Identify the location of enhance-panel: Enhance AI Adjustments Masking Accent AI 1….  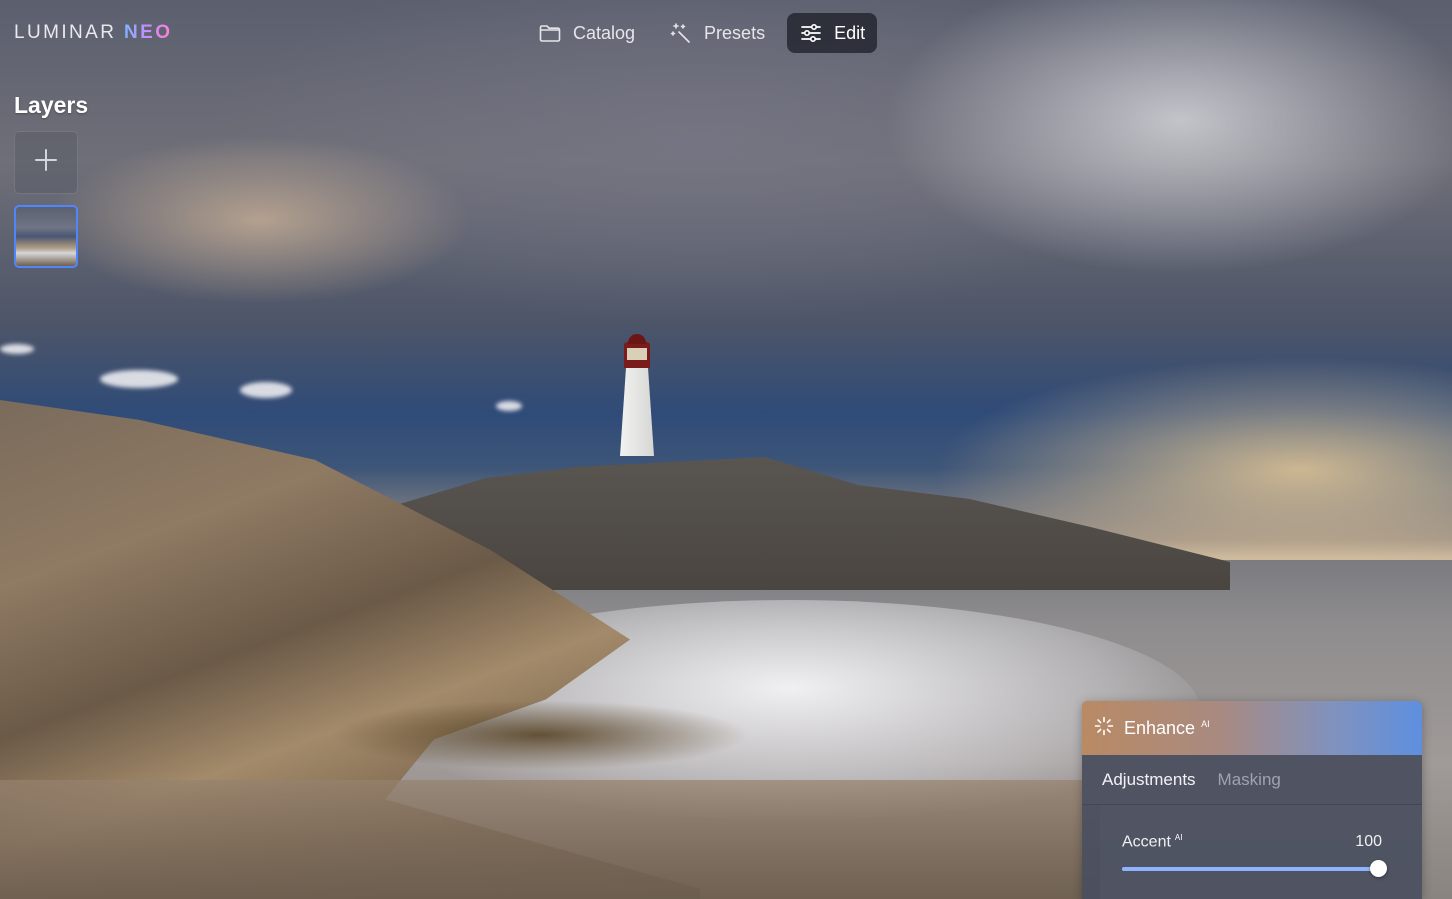
(1252, 800).